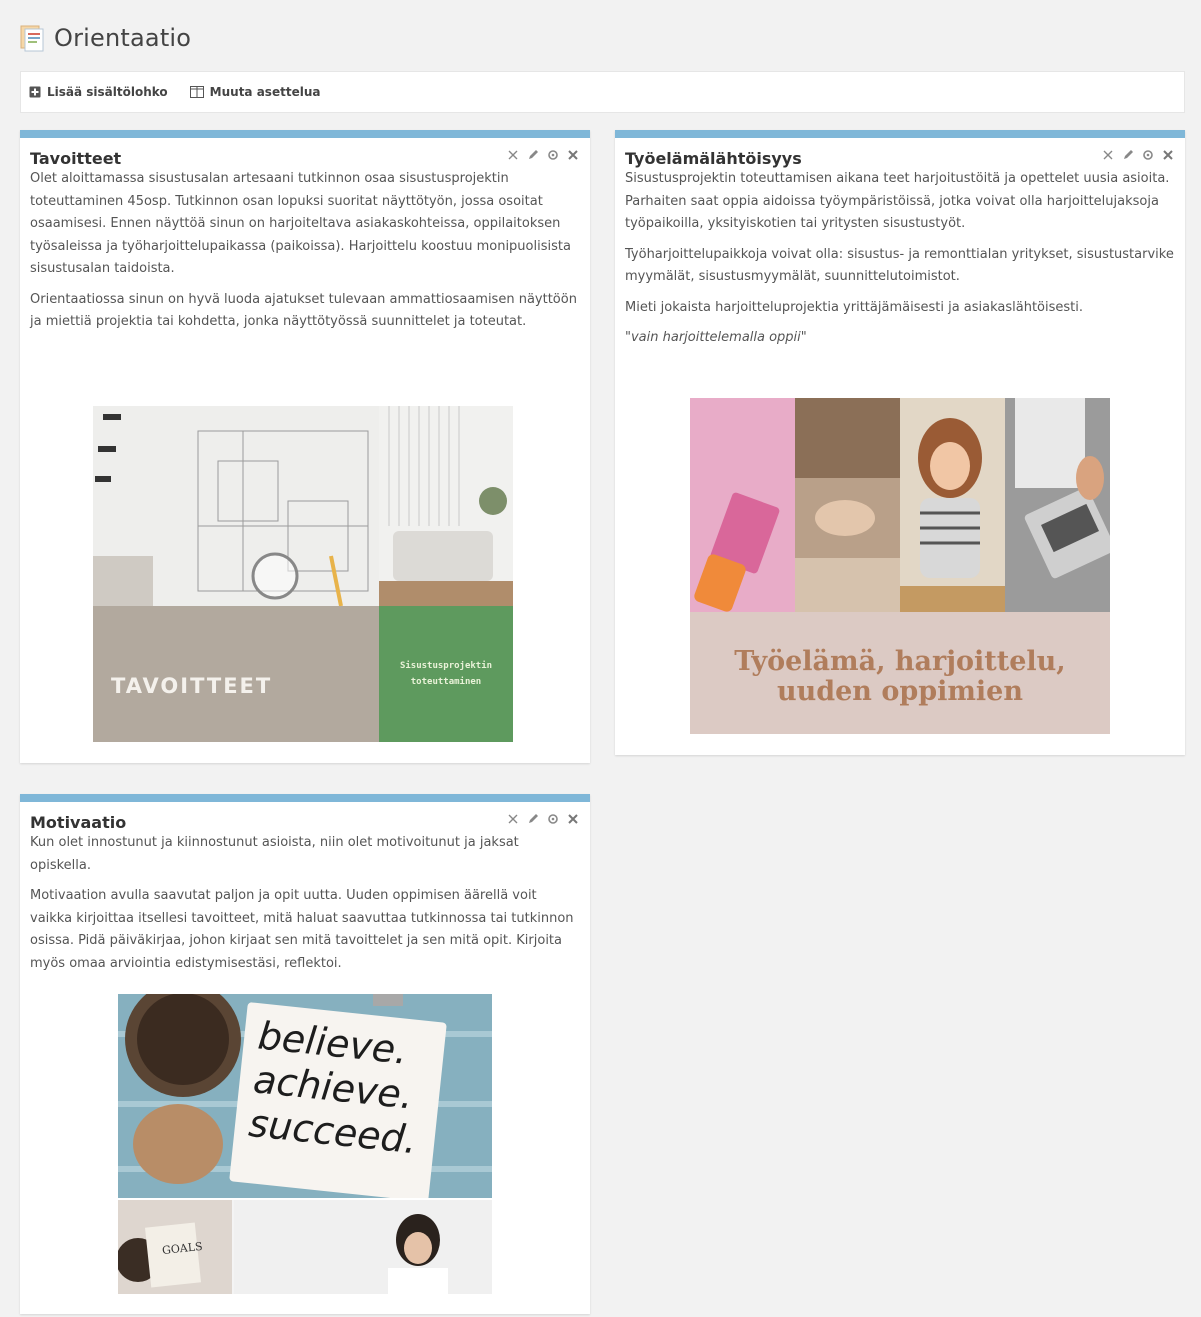  I want to click on office-collage-photo: GOALS, so click(305, 1247).